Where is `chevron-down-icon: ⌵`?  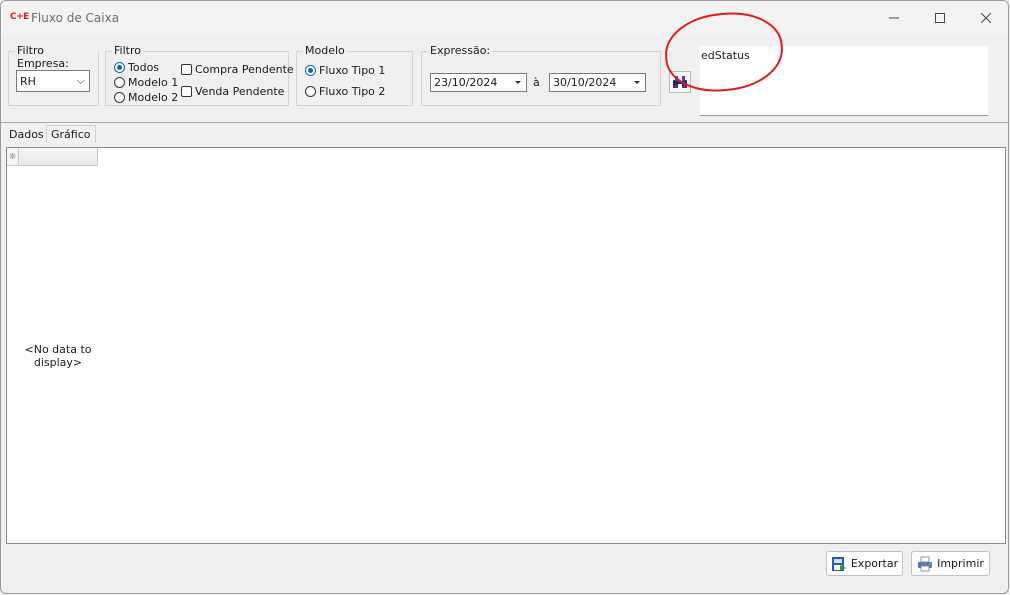 chevron-down-icon: ⌵ is located at coordinates (80, 80).